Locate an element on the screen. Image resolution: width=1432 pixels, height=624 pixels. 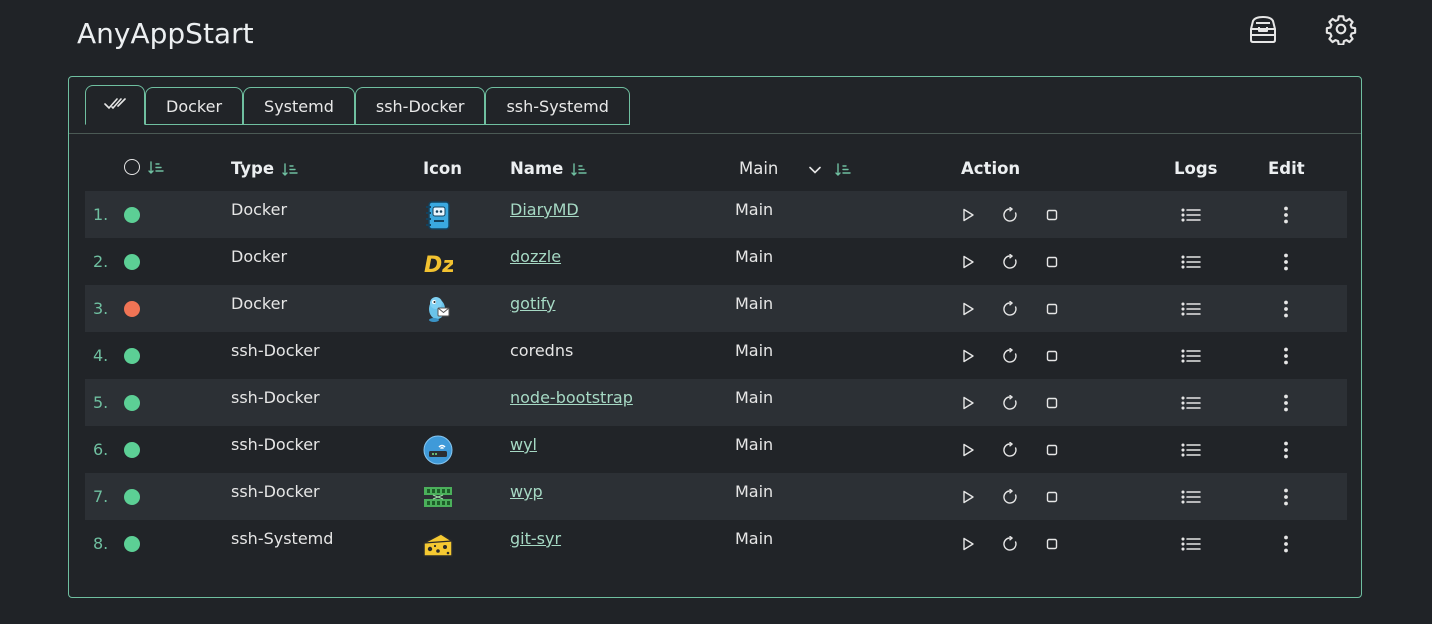
group-filter-select: Main is located at coordinates (774, 168).